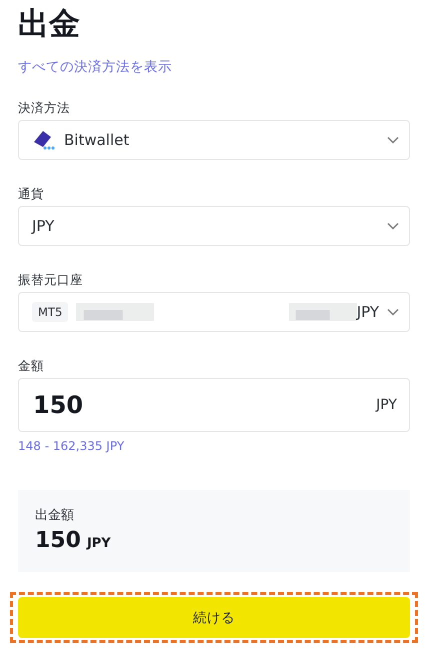 The image size is (428, 656). I want to click on account-select: MT5 JPY, so click(214, 312).